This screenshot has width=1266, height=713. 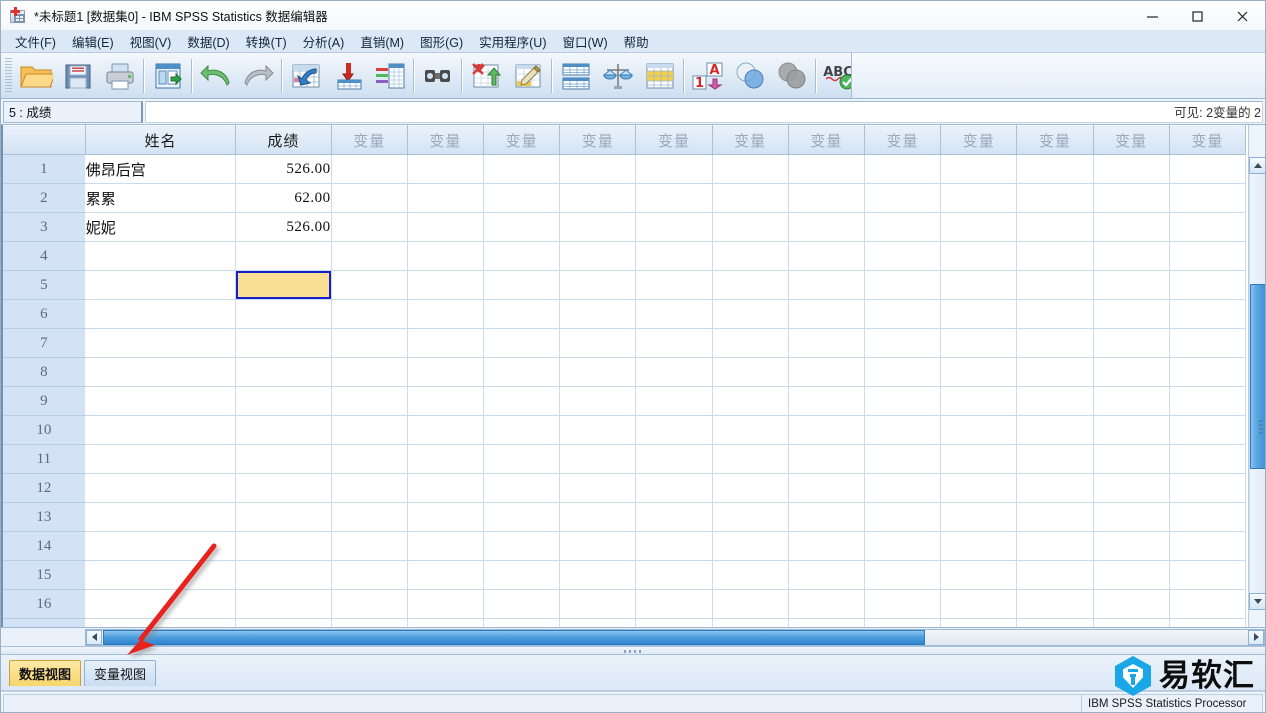 I want to click on print-button, so click(x=120, y=76).